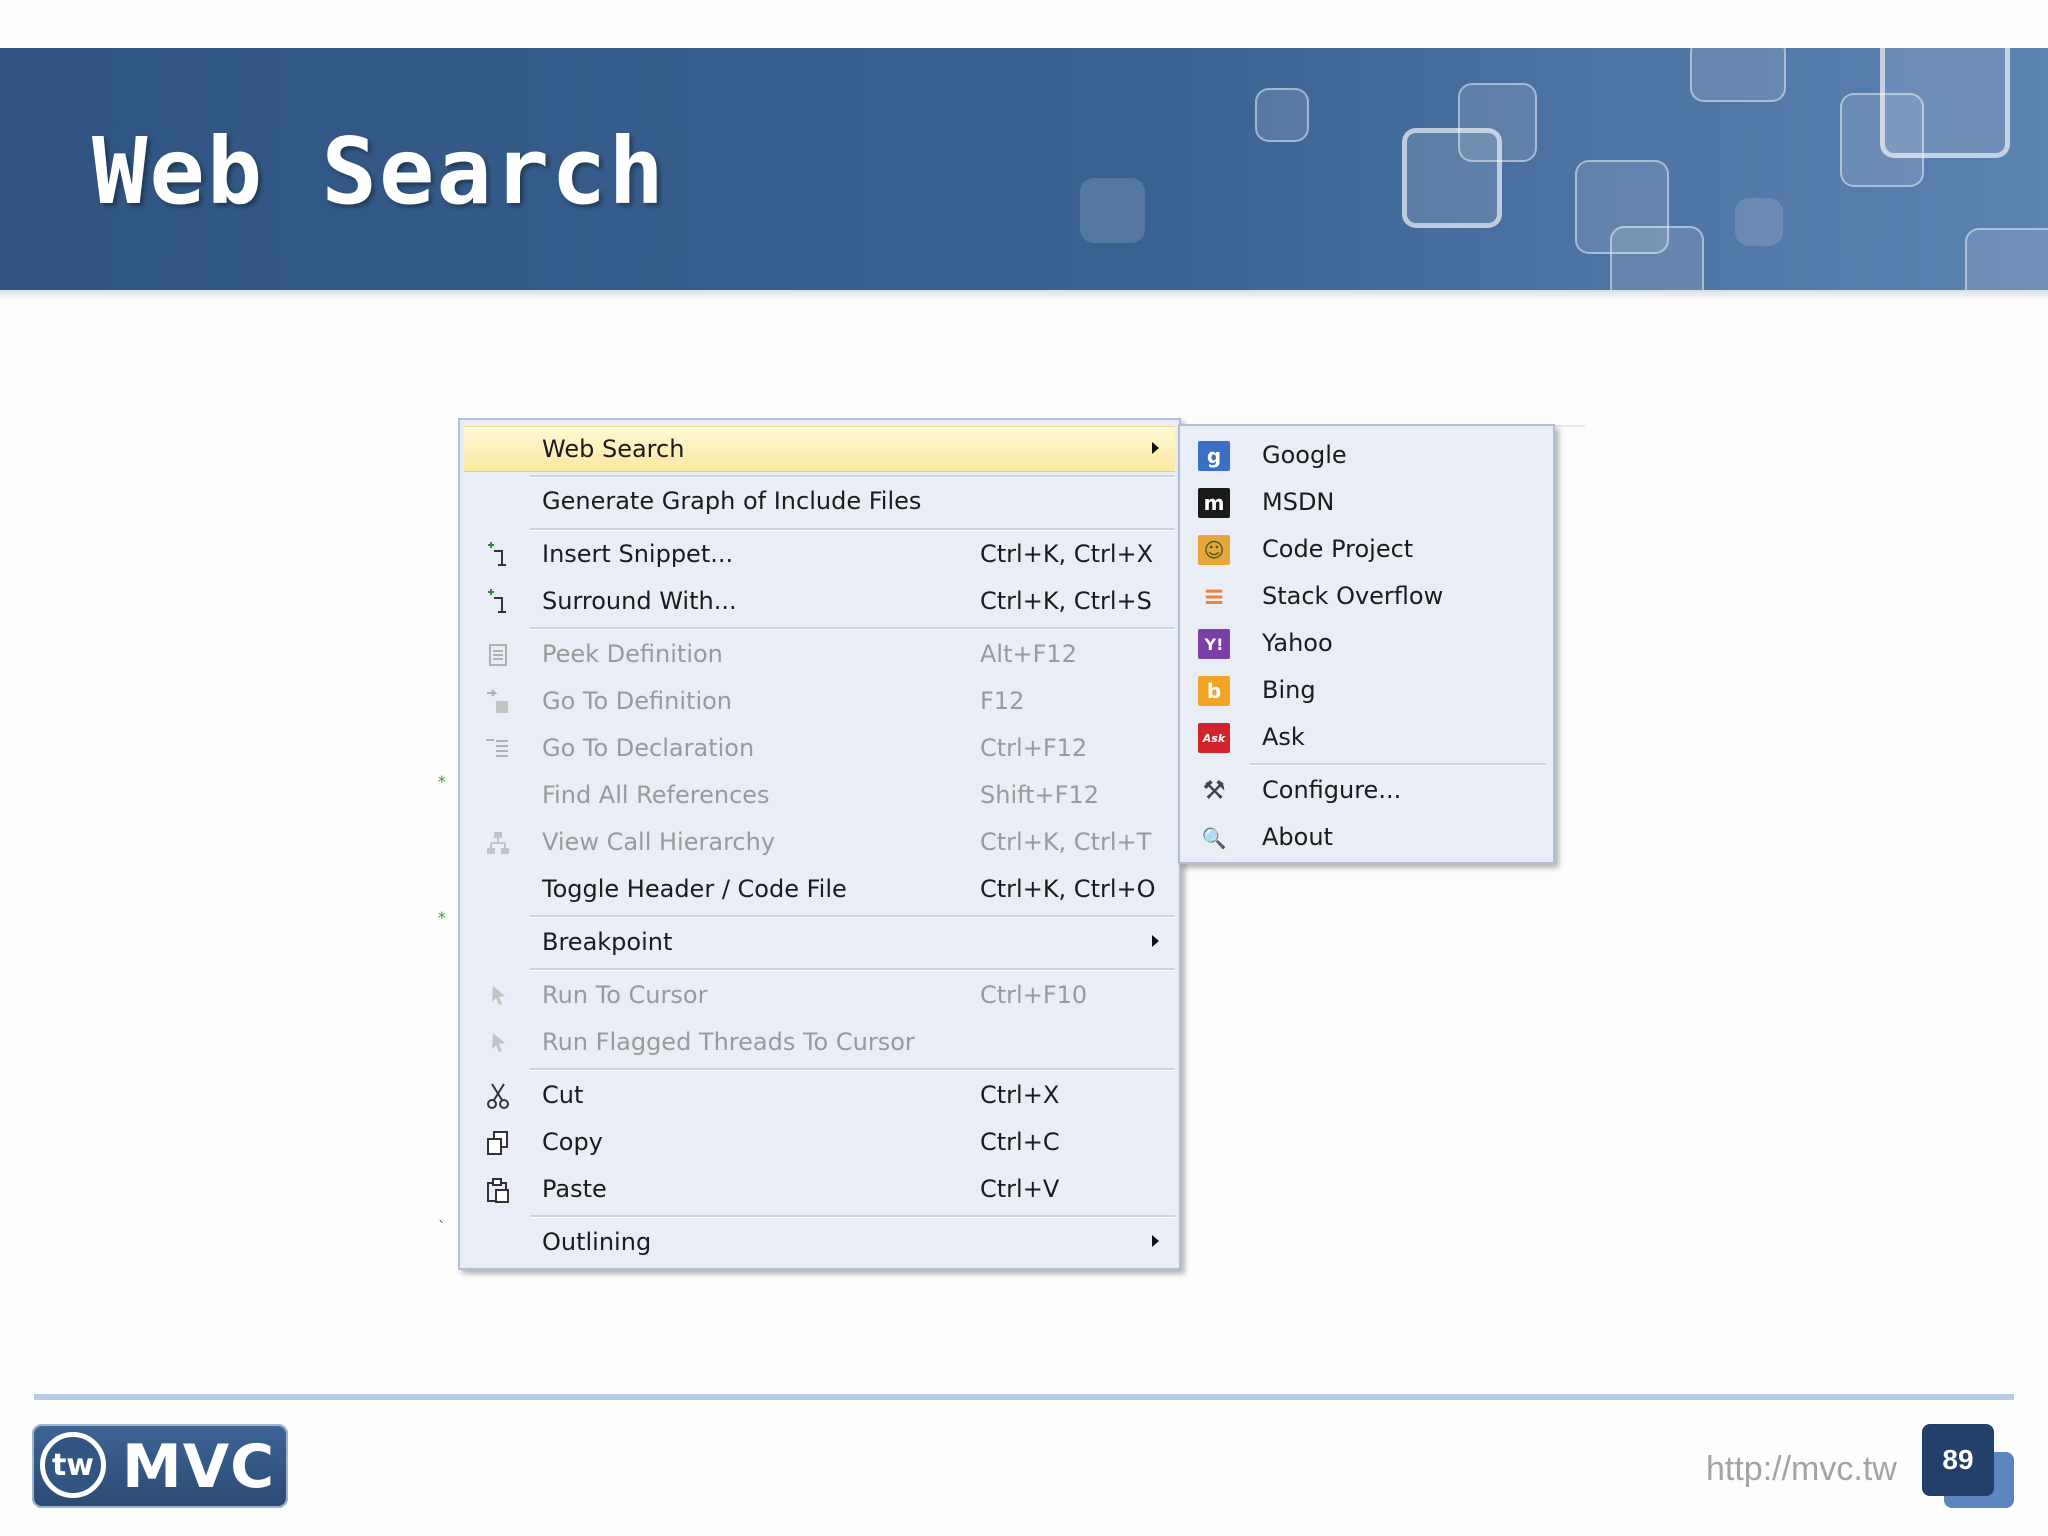 This screenshot has height=1536, width=2048. I want to click on menu-item-shortcut: F12, so click(1002, 701).